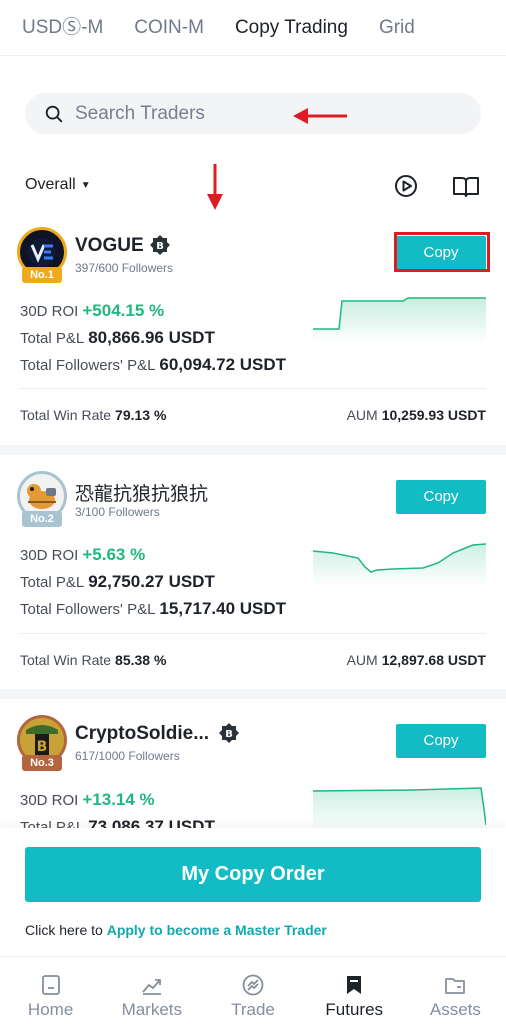 Image resolution: width=506 pixels, height=1024 pixels. I want to click on nav-trade-label: Trade, so click(253, 1009).